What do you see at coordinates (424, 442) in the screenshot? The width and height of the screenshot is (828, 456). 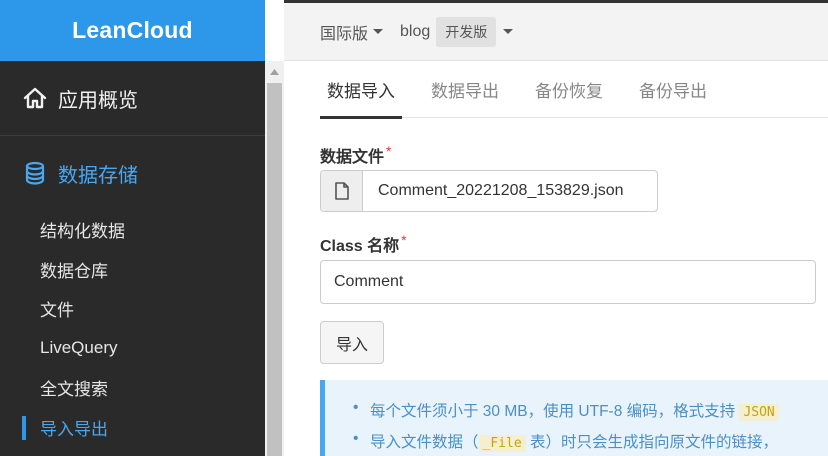 I see `notice-text: 导入文件数据（` at bounding box center [424, 442].